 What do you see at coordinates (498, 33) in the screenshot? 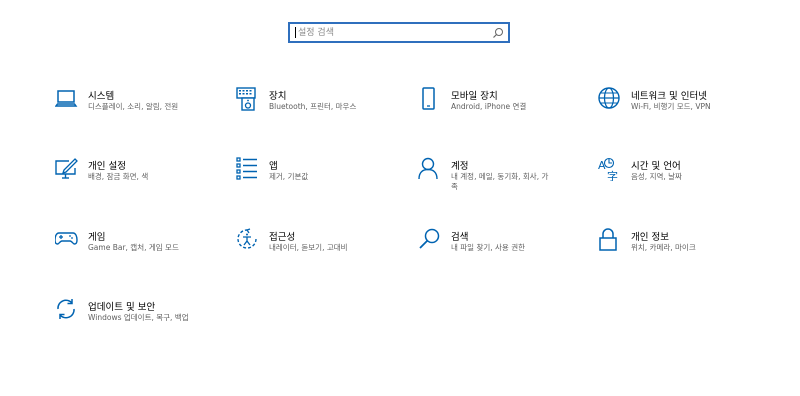
I see `search-icon` at bounding box center [498, 33].